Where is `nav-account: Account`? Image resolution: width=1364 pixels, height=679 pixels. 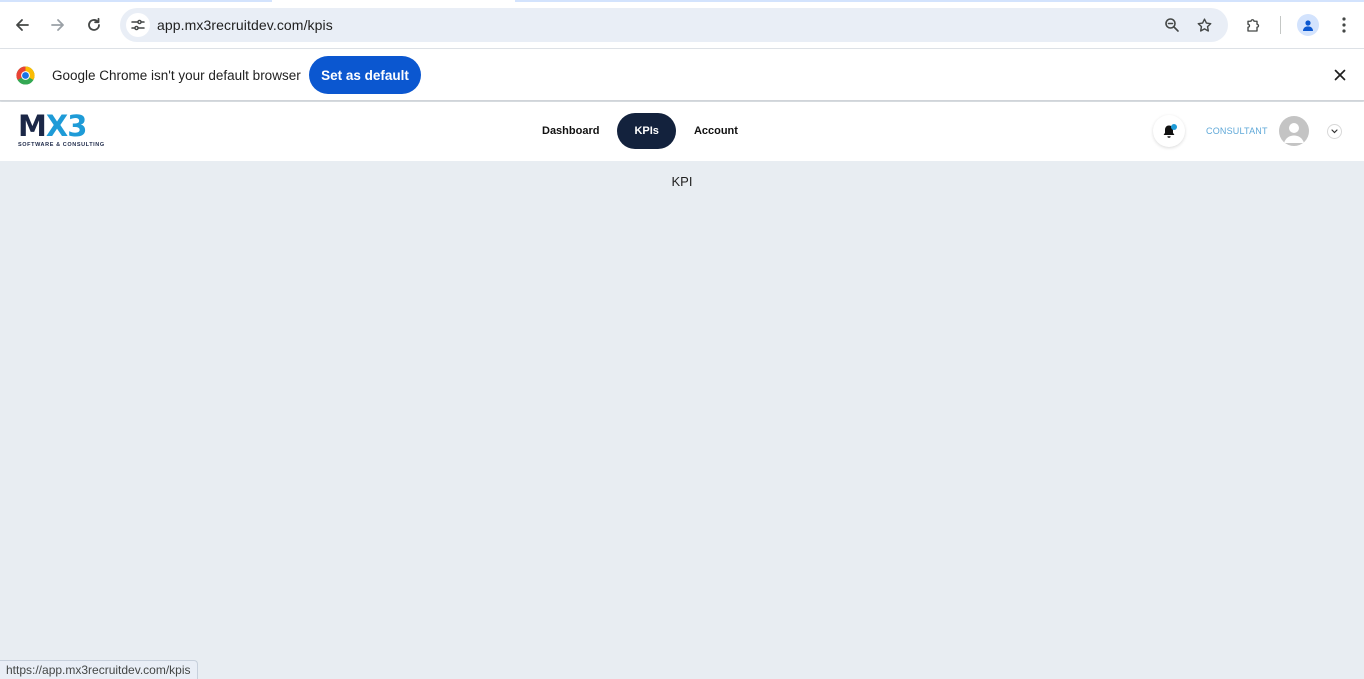 nav-account: Account is located at coordinates (716, 131).